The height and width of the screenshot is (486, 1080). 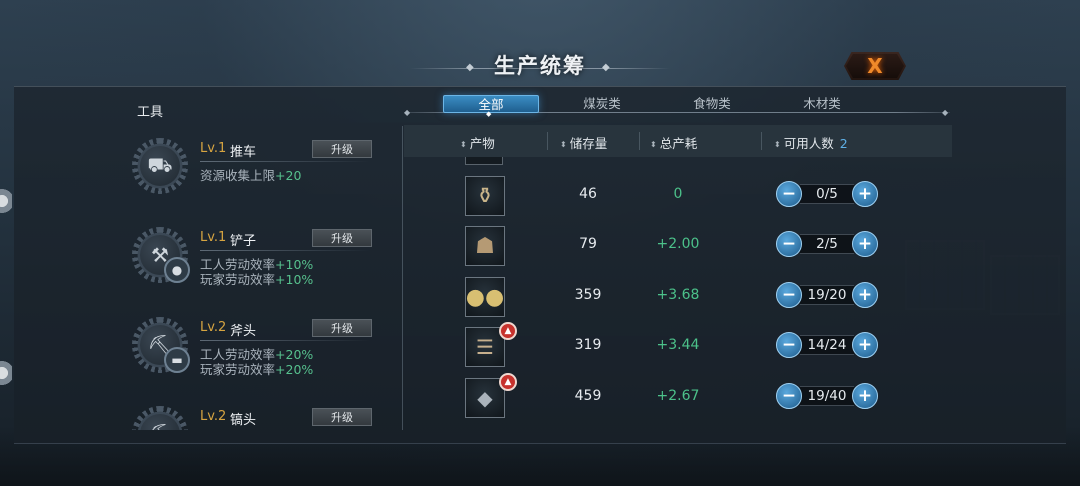 I want to click on table-row: ☗ 79 +2.00 2/5 − +, so click(x=678, y=245).